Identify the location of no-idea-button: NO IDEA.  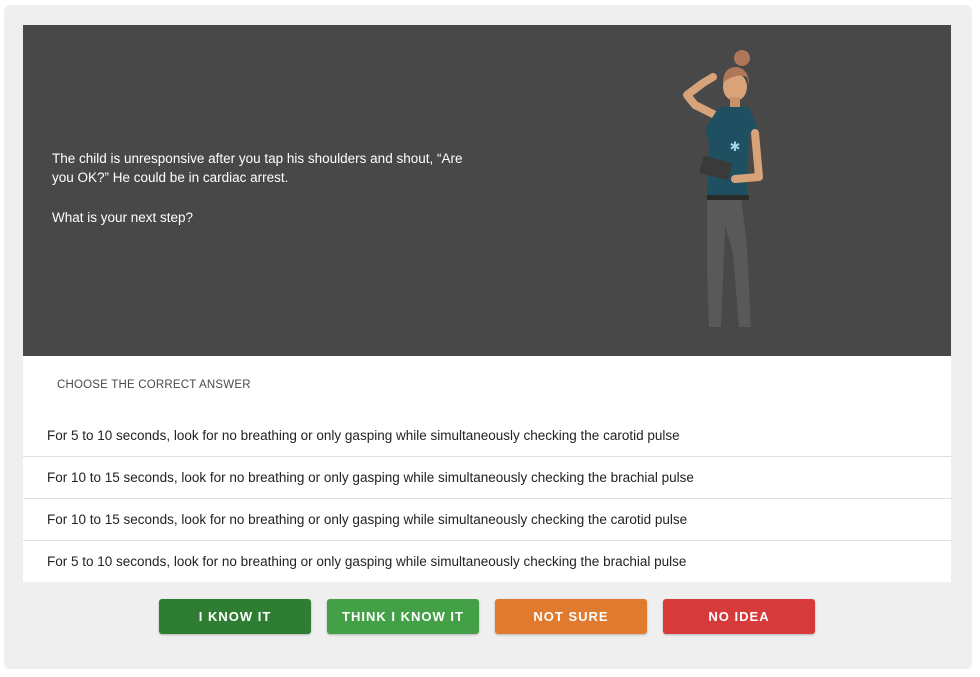
(739, 616).